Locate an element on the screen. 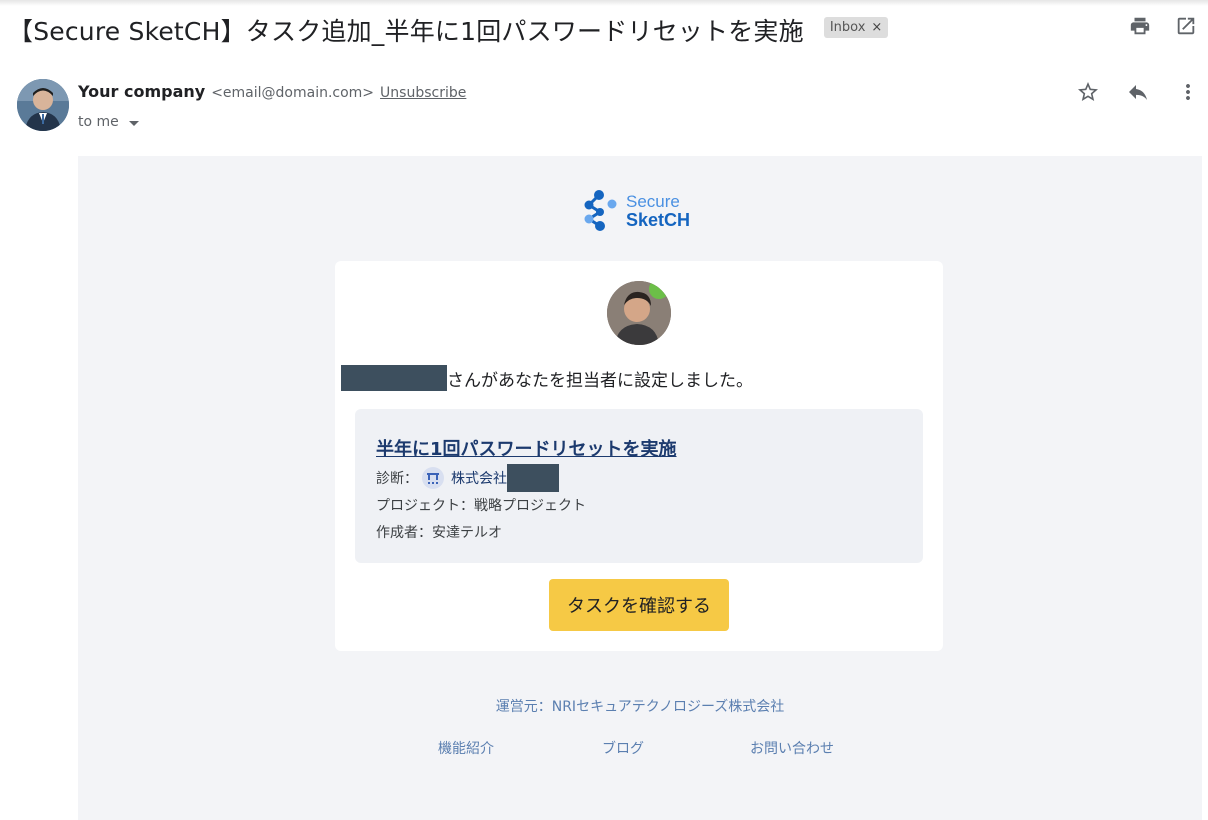 The width and height of the screenshot is (1208, 820). sender-name: Your company is located at coordinates (142, 91).